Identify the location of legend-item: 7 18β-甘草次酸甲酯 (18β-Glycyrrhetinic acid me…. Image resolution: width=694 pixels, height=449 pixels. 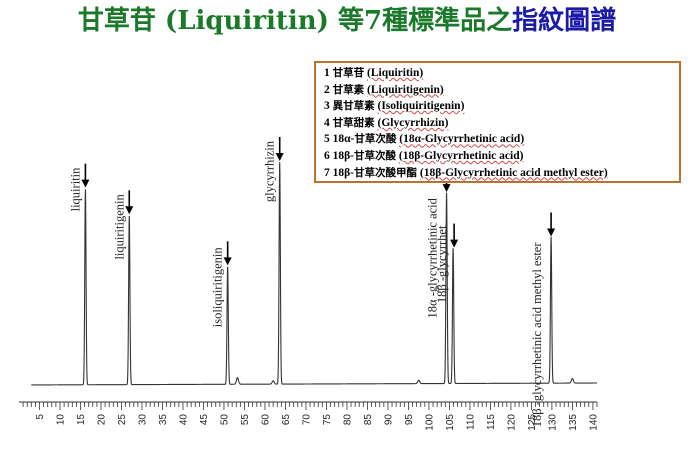
(498, 173).